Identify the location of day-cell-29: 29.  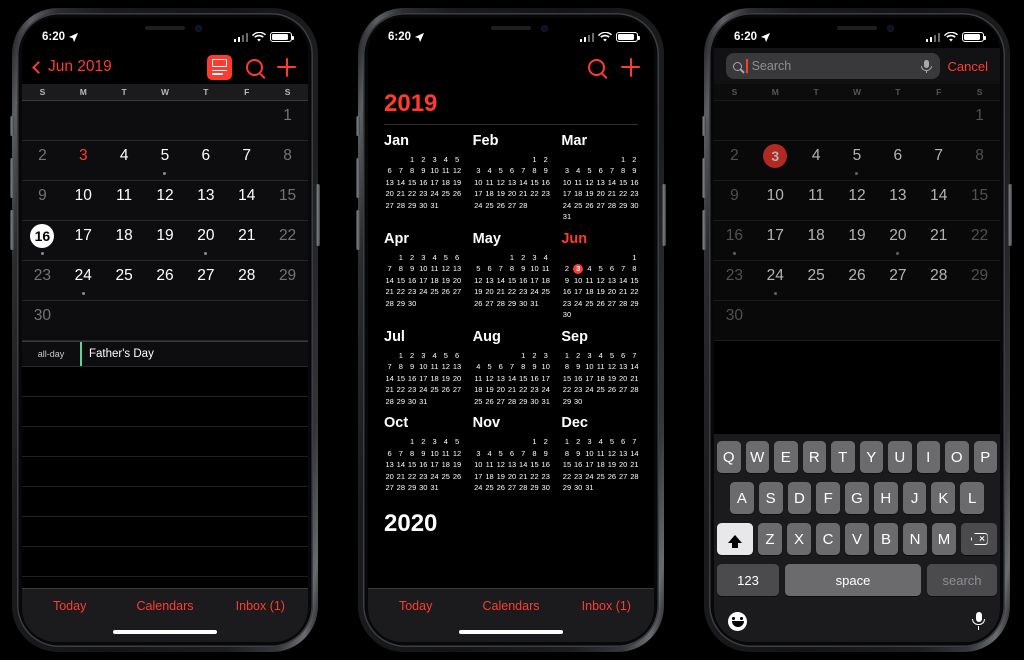
(287, 280).